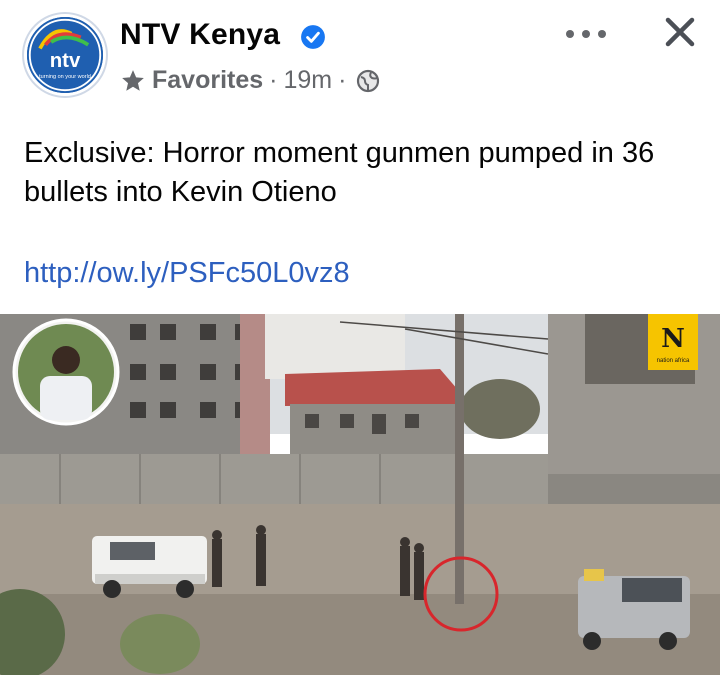 The image size is (720, 675). Describe the element at coordinates (673, 339) in the screenshot. I see `watermark-letter: N` at that location.